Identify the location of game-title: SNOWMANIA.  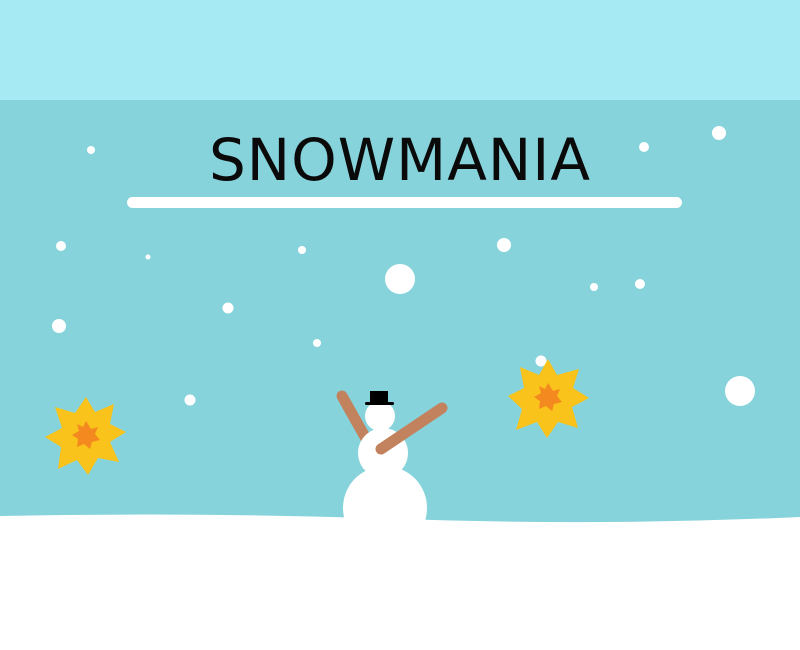
(400, 160).